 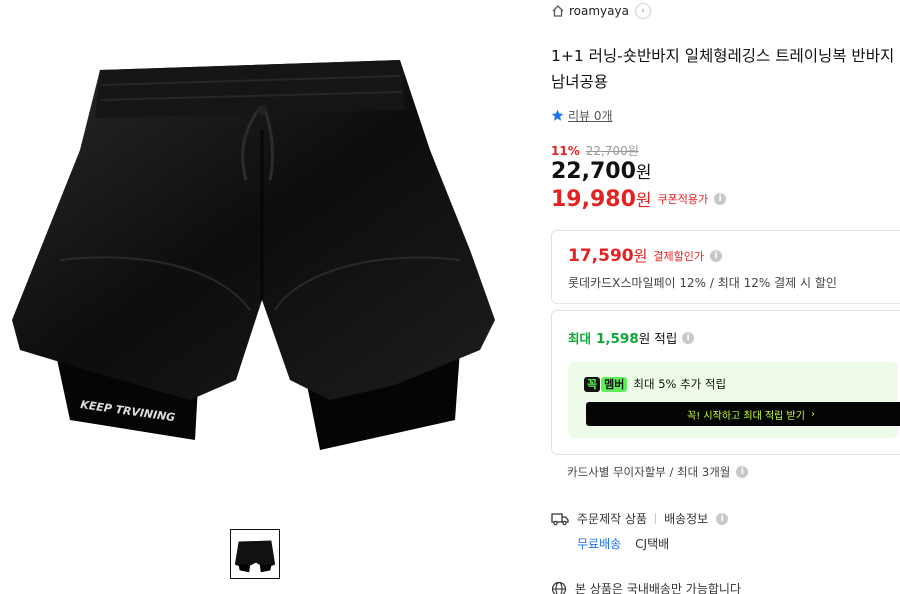 I want to click on review-link: 리뷰 0개, so click(x=582, y=115).